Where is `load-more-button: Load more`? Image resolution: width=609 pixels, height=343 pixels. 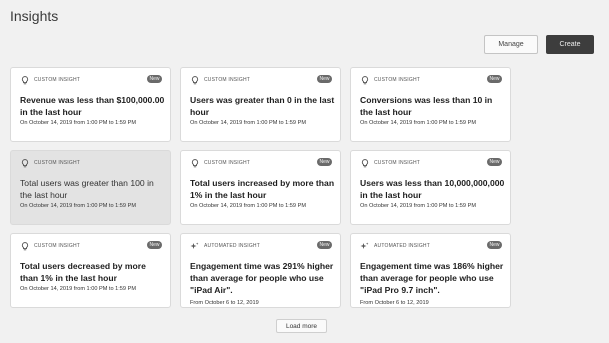 load-more-button: Load more is located at coordinates (301, 326).